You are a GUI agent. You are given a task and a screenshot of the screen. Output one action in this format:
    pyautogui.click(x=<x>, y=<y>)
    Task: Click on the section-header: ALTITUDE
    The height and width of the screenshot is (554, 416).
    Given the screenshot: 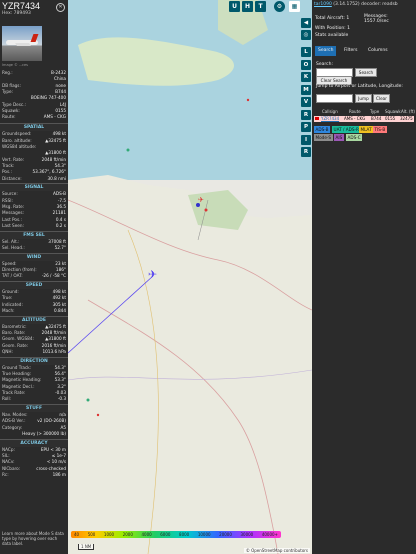 What is the action you would take?
    pyautogui.click(x=34, y=319)
    